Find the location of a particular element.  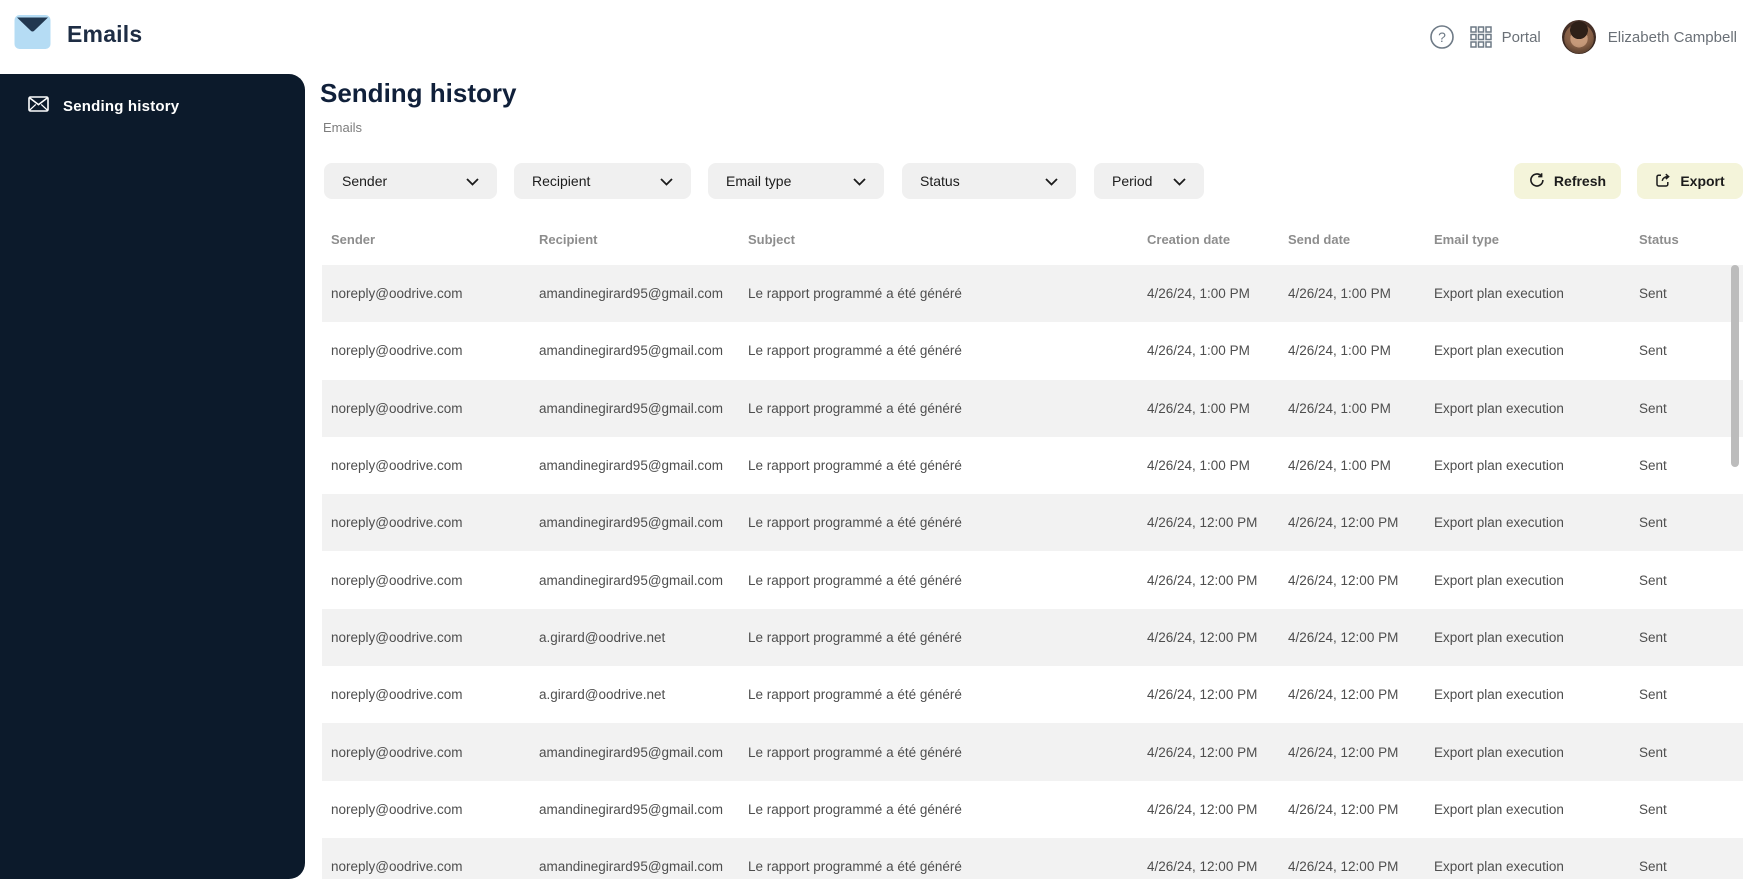

user-name: Elizabeth Campbell is located at coordinates (1672, 37).